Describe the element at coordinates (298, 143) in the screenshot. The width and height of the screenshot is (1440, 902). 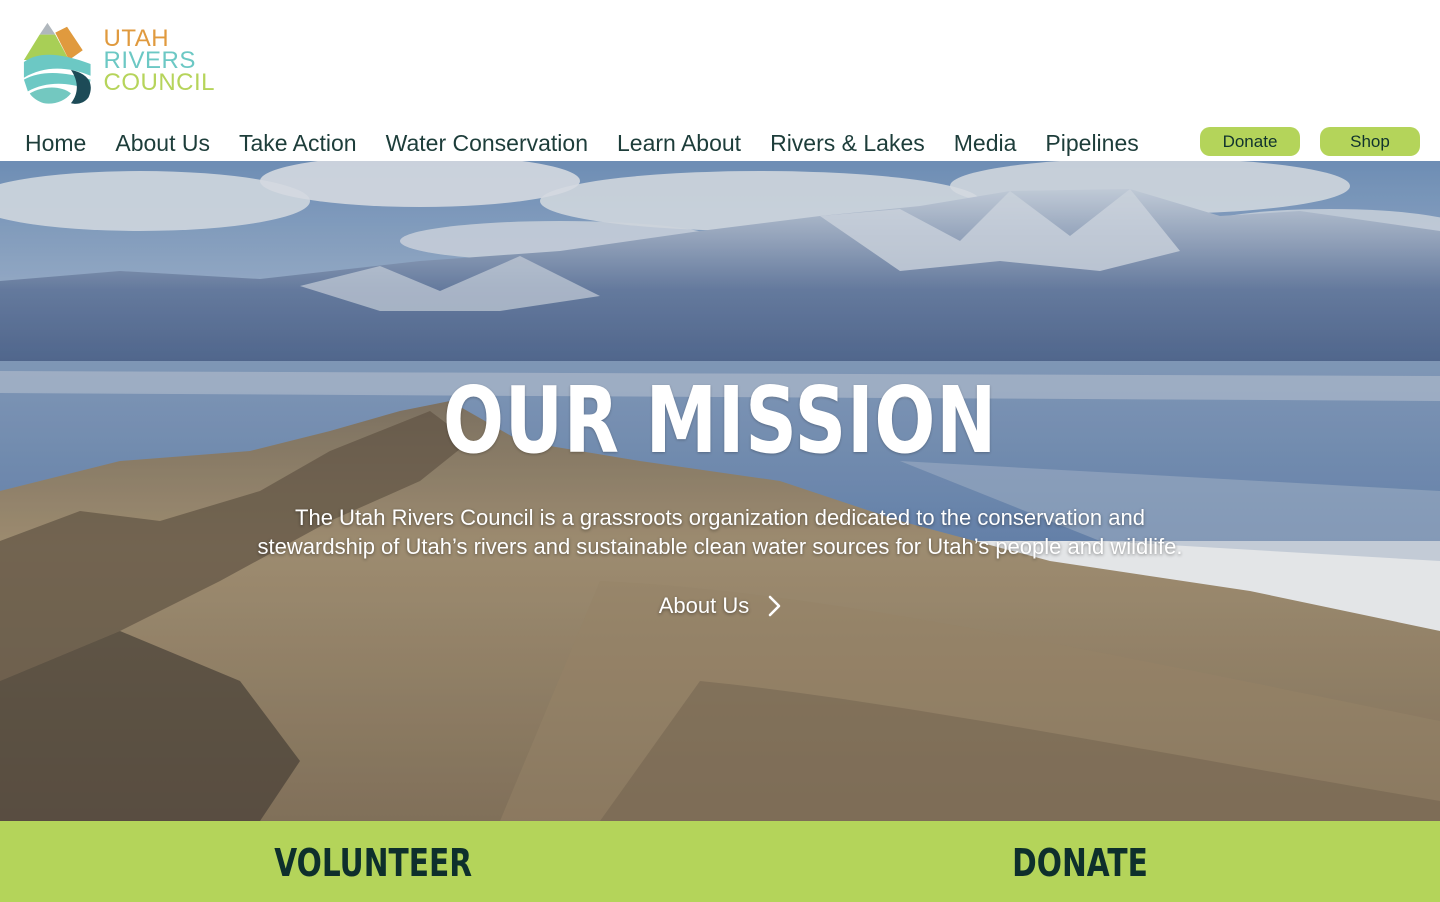
I see `nav-item-take-action: Take Action` at that location.